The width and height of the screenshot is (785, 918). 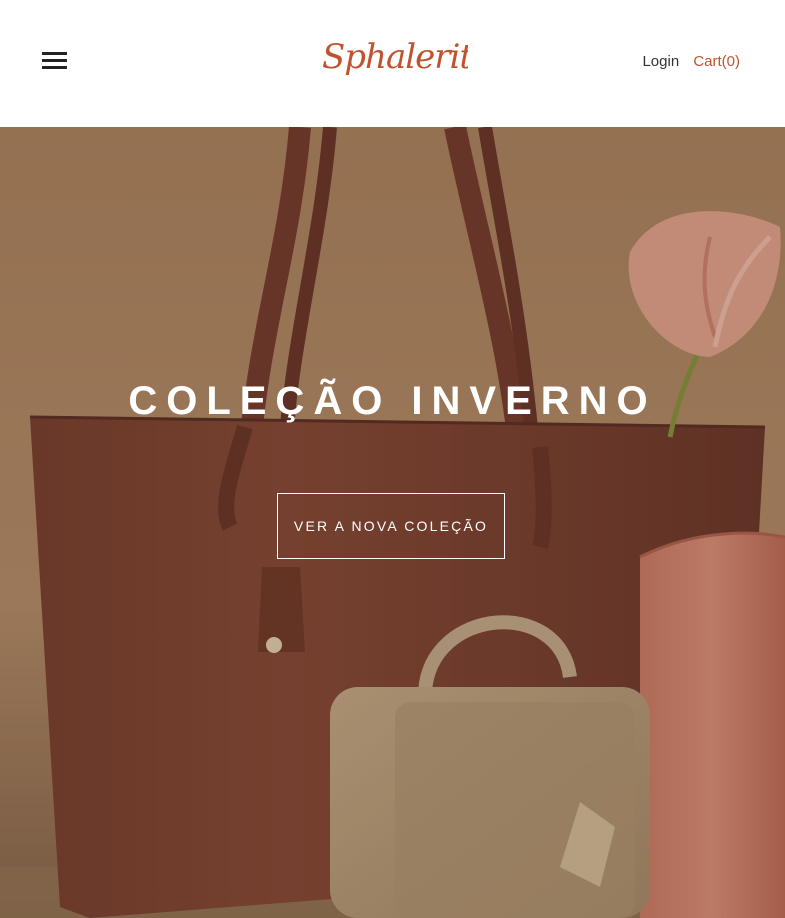 What do you see at coordinates (660, 61) in the screenshot?
I see `login-link: Login` at bounding box center [660, 61].